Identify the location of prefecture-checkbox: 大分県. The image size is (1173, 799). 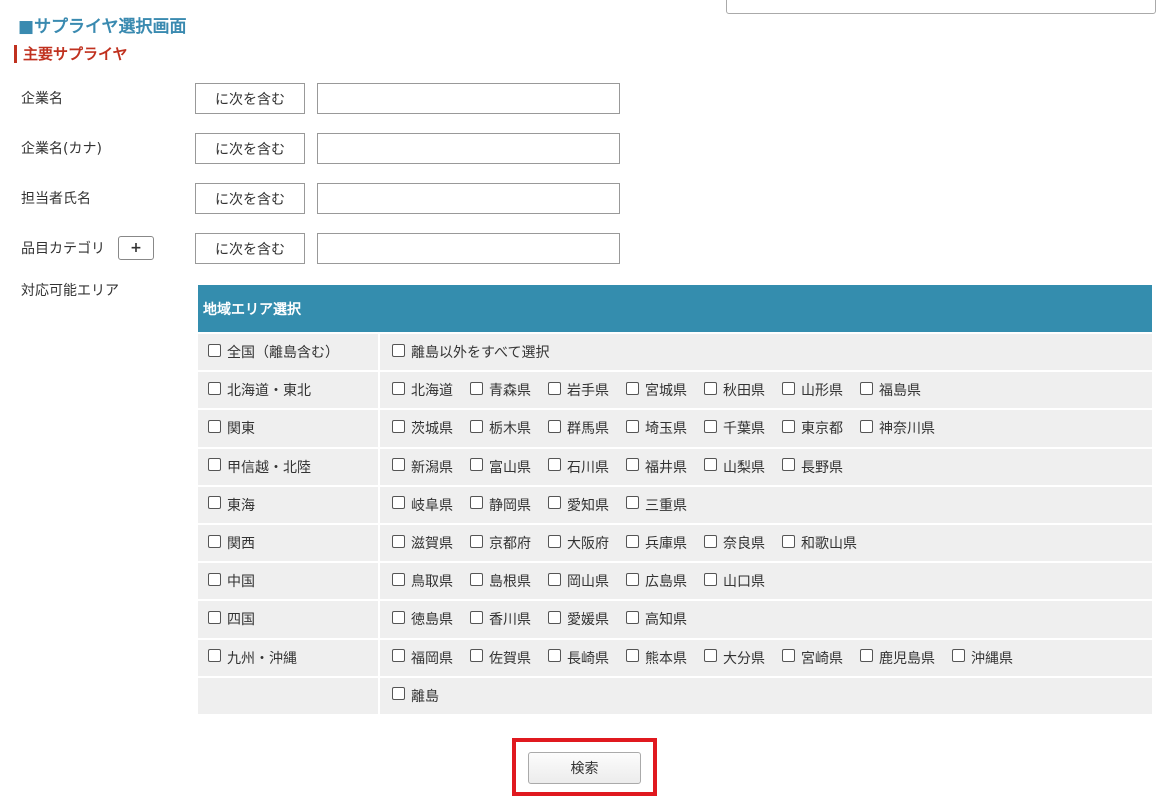
(734, 658).